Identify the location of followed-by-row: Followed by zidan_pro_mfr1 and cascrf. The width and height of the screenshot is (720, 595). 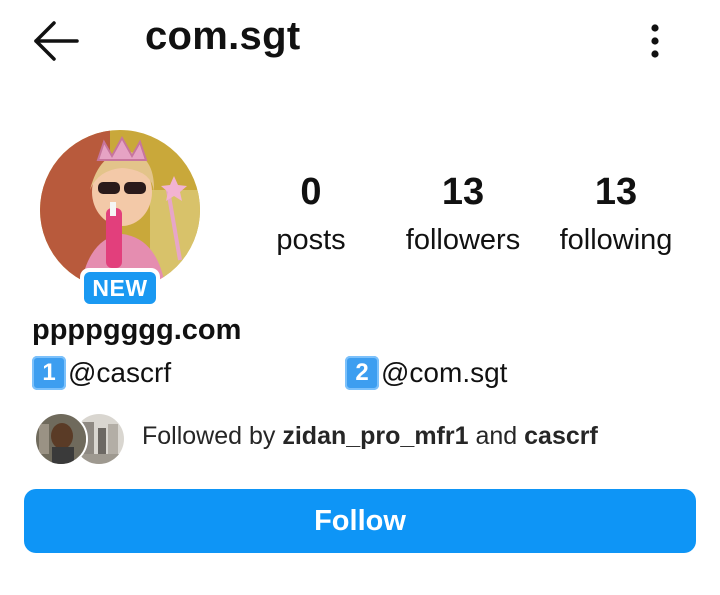
(362, 438).